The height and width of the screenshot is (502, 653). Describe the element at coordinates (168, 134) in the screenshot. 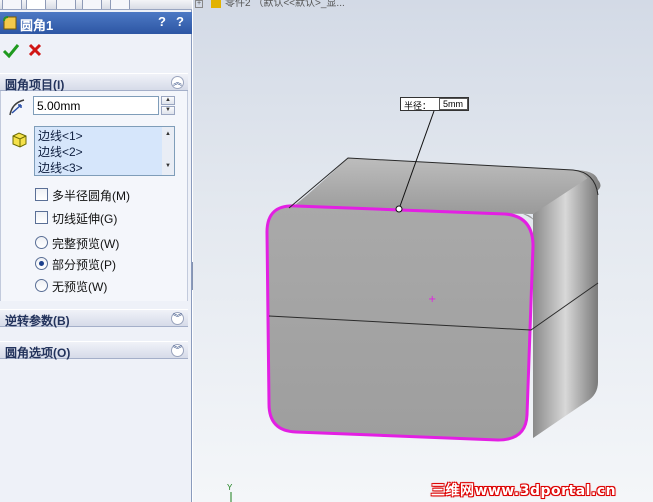

I see `scroll-up-arrow-icon: ▲` at that location.